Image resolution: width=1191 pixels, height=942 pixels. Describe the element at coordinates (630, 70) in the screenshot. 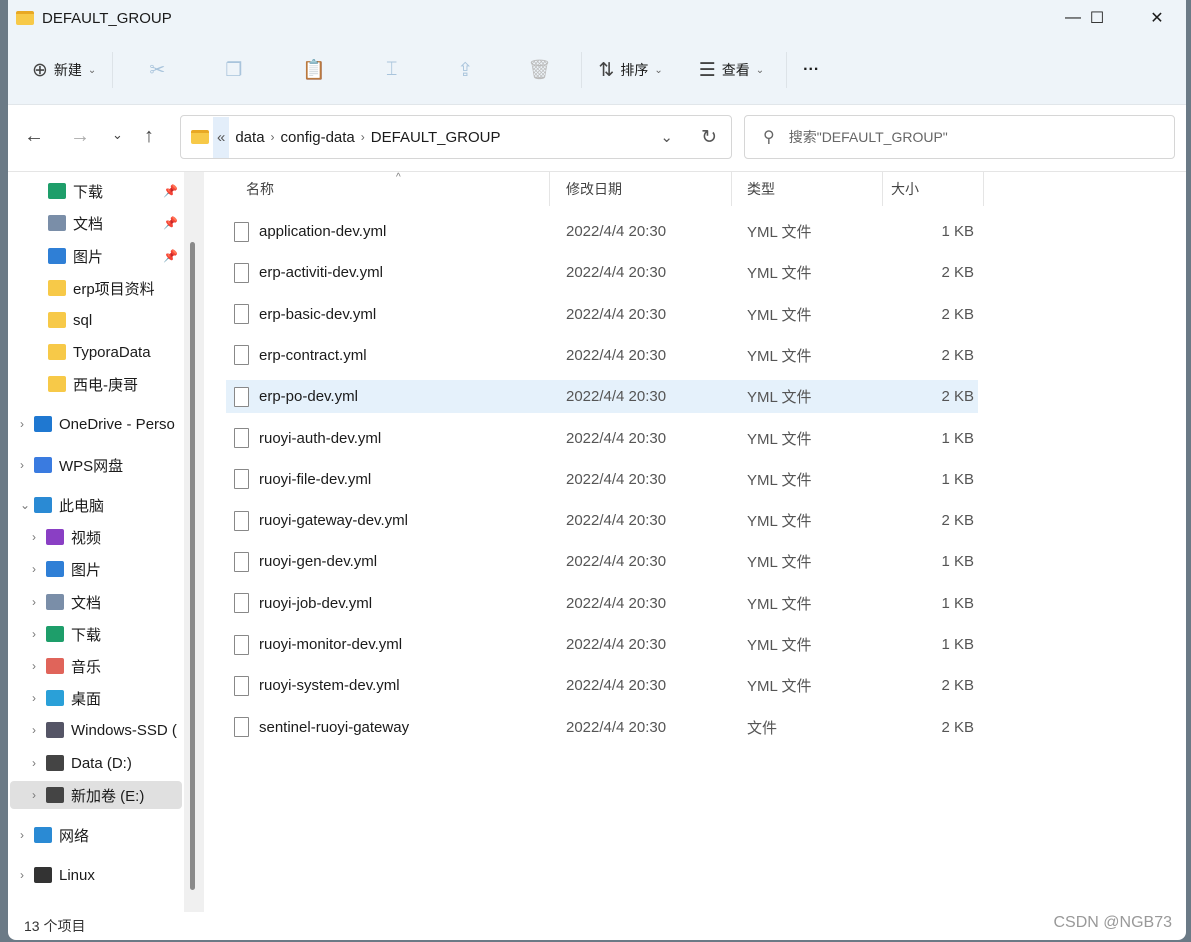

I see `sort-button: ⇅ 排序 ⌄` at that location.